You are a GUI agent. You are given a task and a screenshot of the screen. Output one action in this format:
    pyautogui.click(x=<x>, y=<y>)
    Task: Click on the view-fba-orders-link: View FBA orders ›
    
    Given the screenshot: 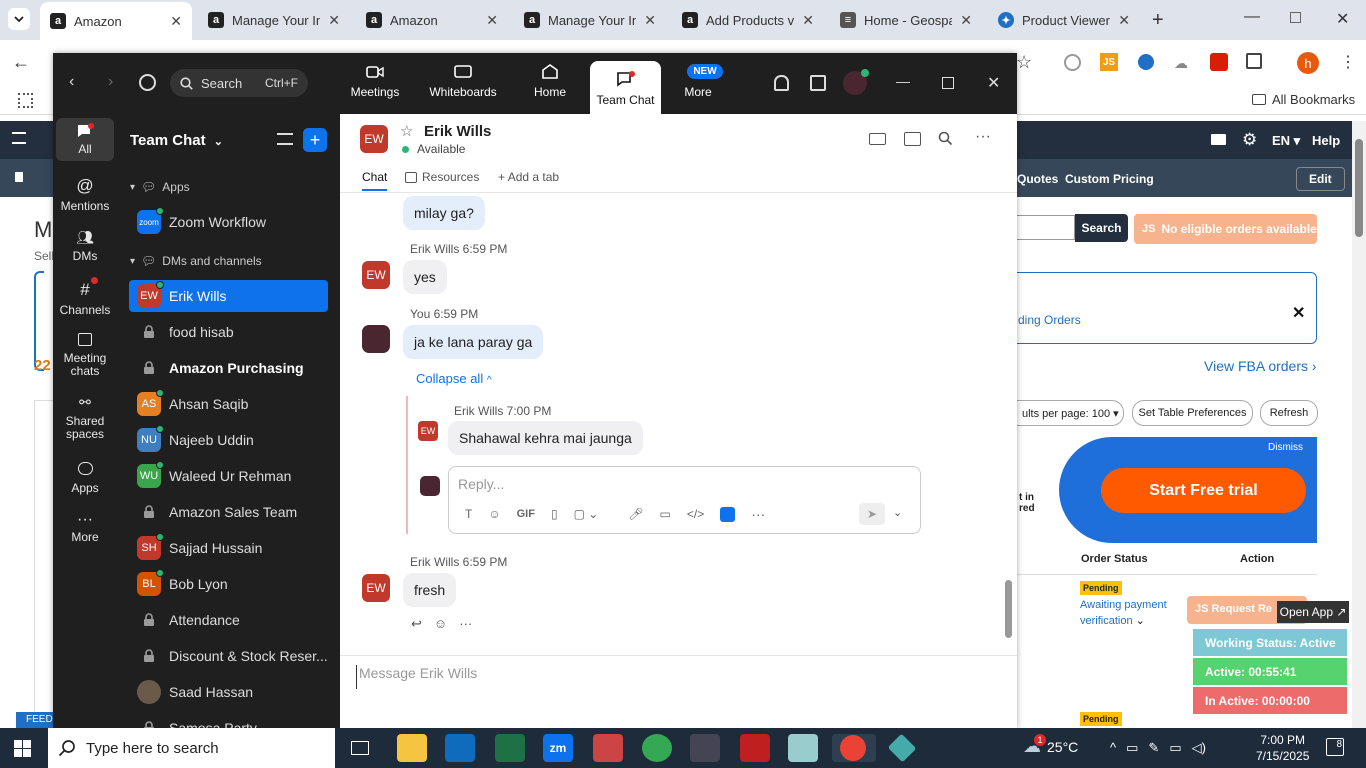 What is the action you would take?
    pyautogui.click(x=1260, y=366)
    